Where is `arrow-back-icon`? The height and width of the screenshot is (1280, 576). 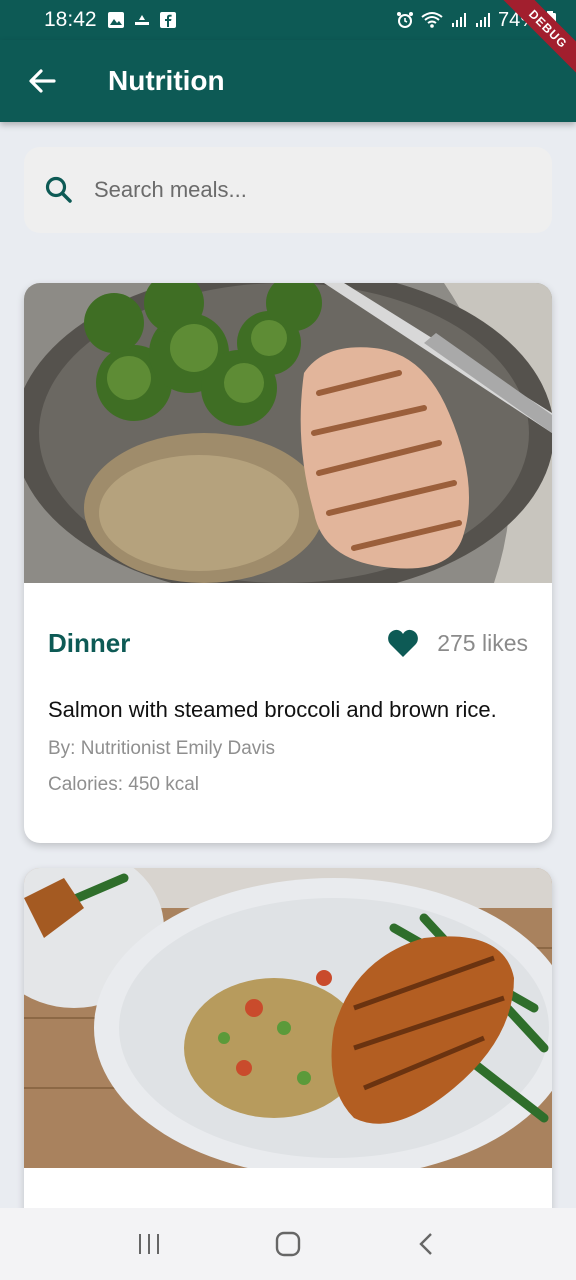
arrow-back-icon is located at coordinates (42, 81).